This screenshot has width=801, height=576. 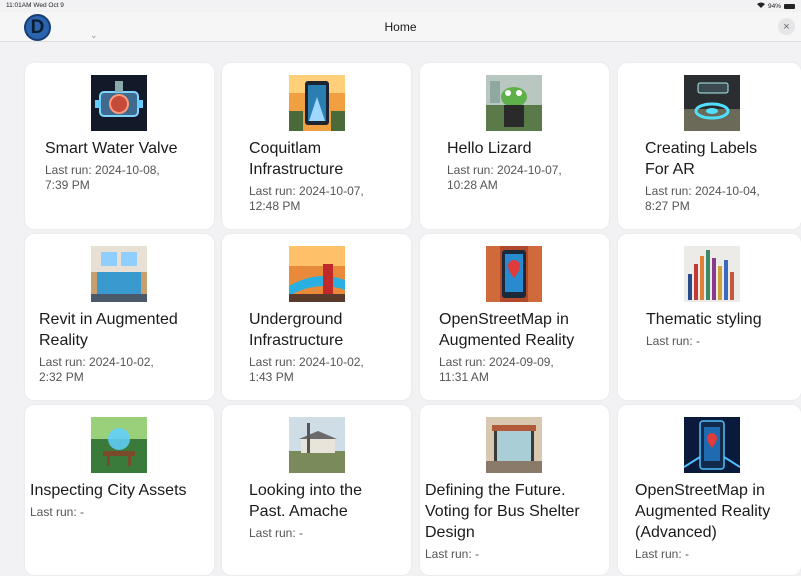 I want to click on card-title: Coquitlam Infrastructure, so click(x=296, y=159).